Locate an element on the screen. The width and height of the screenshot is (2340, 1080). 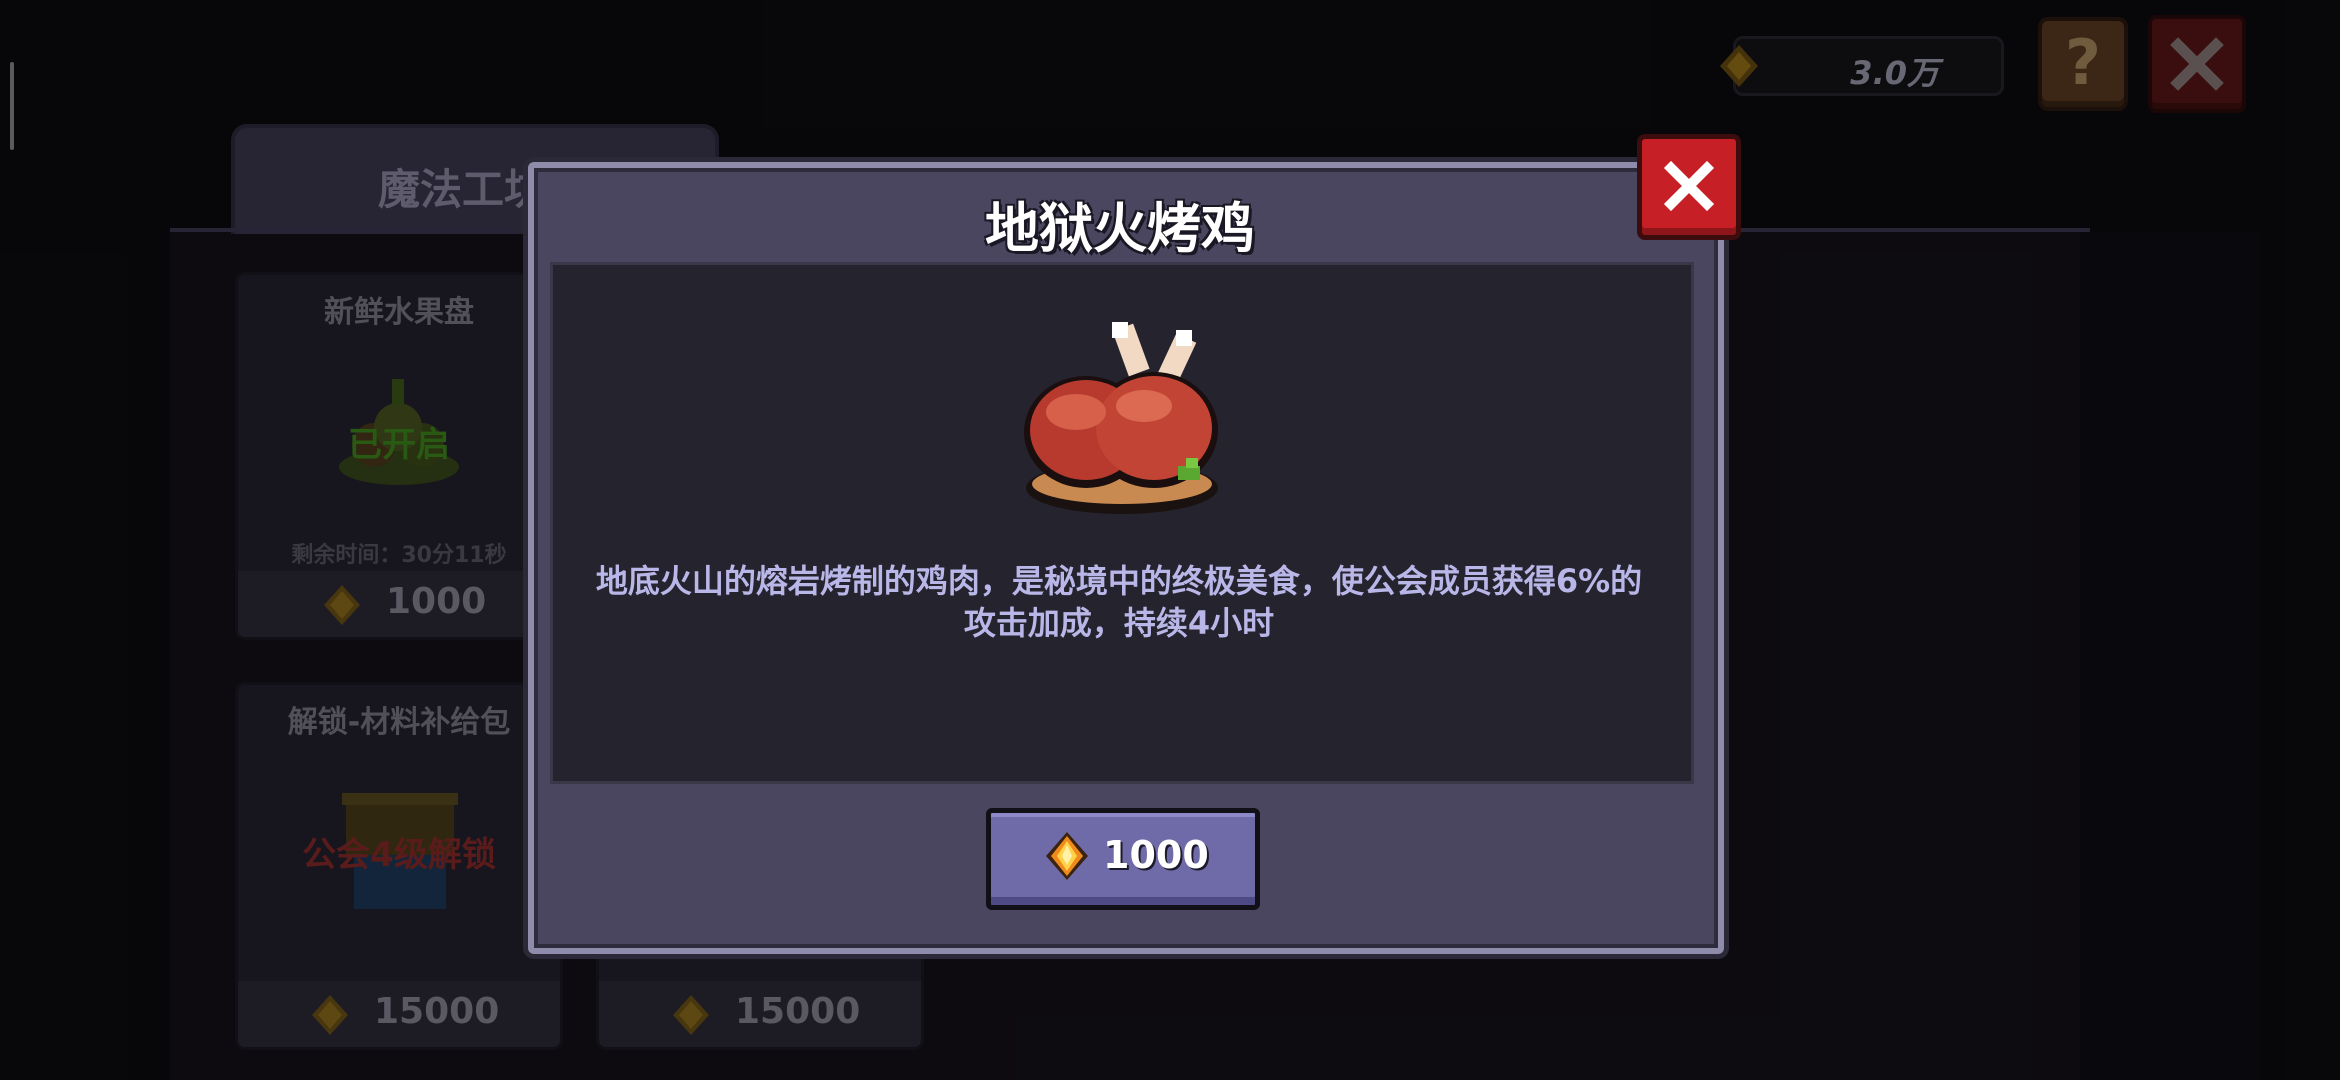
close-dialog-button is located at coordinates (1689, 187).